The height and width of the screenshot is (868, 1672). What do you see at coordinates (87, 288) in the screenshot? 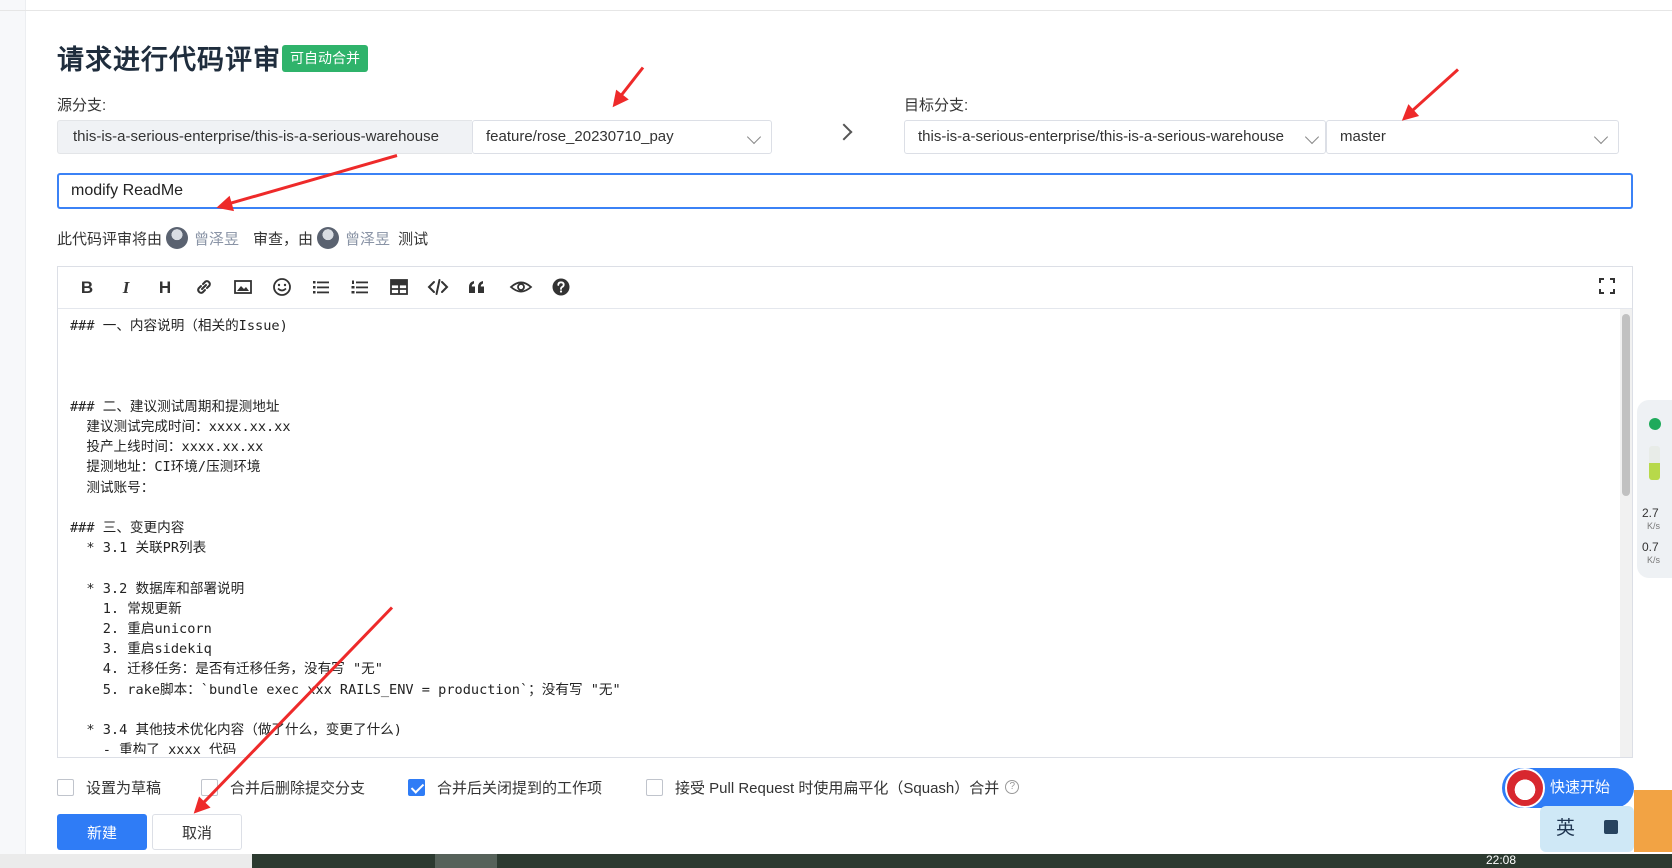
I see `bold-icon: B` at bounding box center [87, 288].